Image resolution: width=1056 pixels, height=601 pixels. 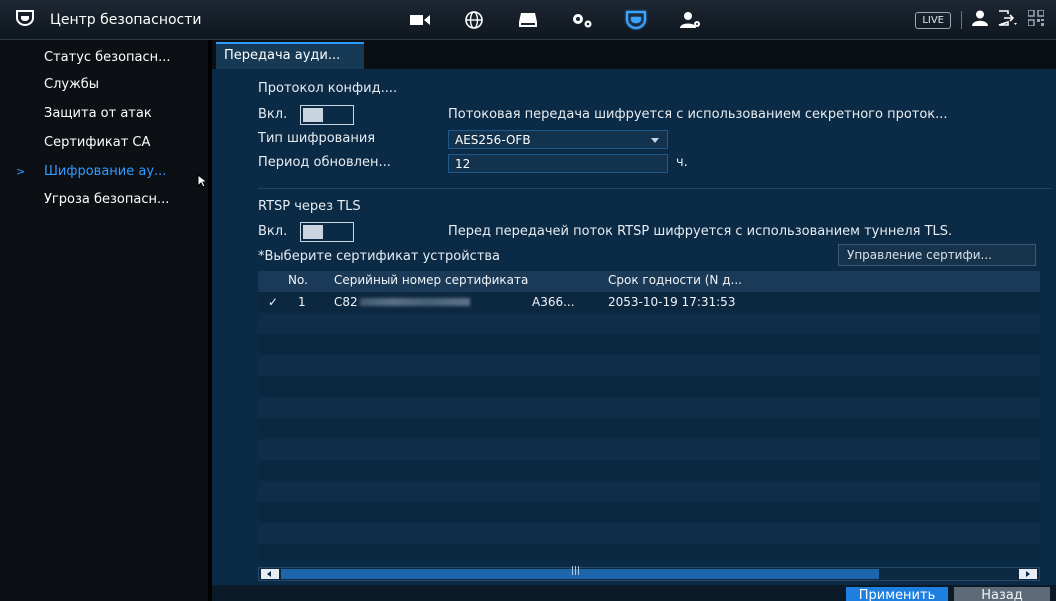 I want to click on camera-icon, so click(x=420, y=20).